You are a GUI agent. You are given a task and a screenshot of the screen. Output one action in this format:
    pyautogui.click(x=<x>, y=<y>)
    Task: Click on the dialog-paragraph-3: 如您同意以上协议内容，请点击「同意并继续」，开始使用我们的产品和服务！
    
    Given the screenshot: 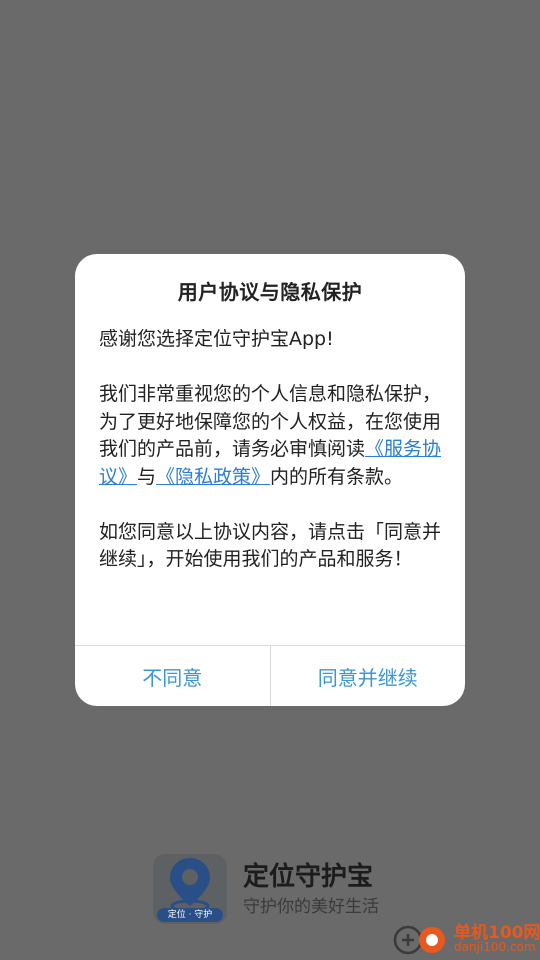 What is the action you would take?
    pyautogui.click(x=270, y=545)
    